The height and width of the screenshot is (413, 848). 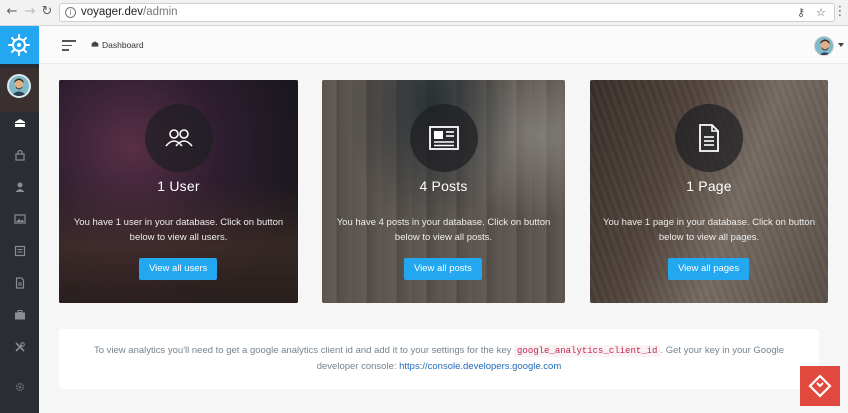 I want to click on gear-icon, so click(x=19, y=387).